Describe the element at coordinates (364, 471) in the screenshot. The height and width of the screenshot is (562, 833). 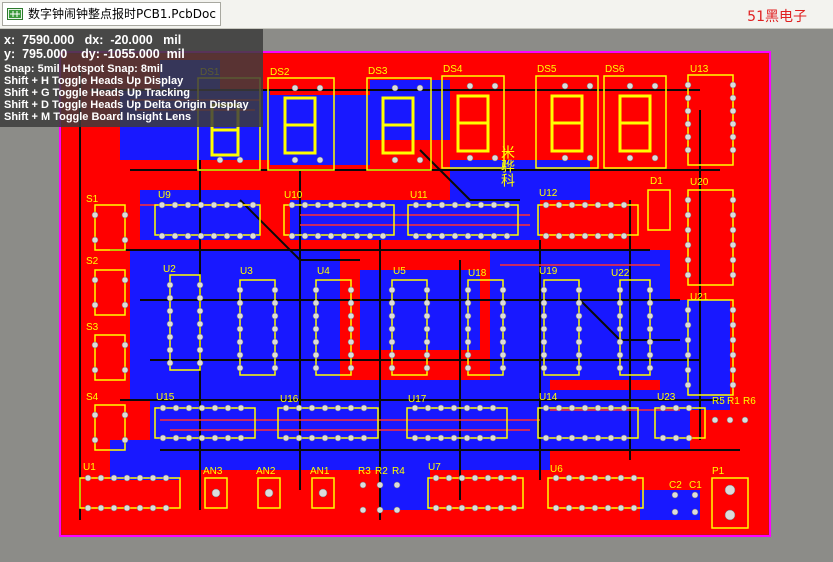
I see `svg-text: R3` at that location.